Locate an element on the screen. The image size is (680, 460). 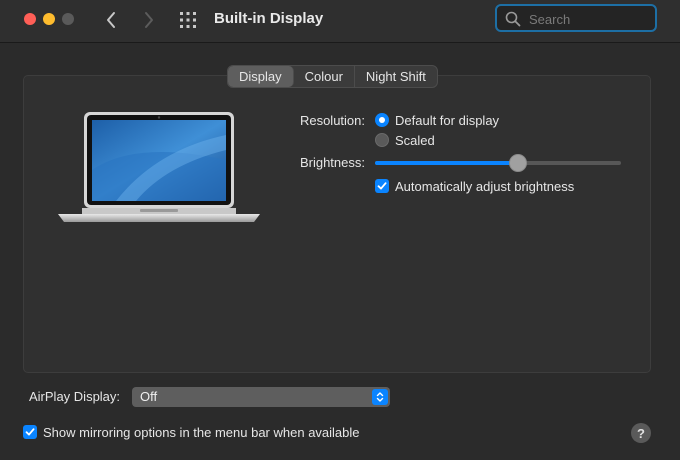
default-for-display-label: Default for display is located at coordinates (447, 120).